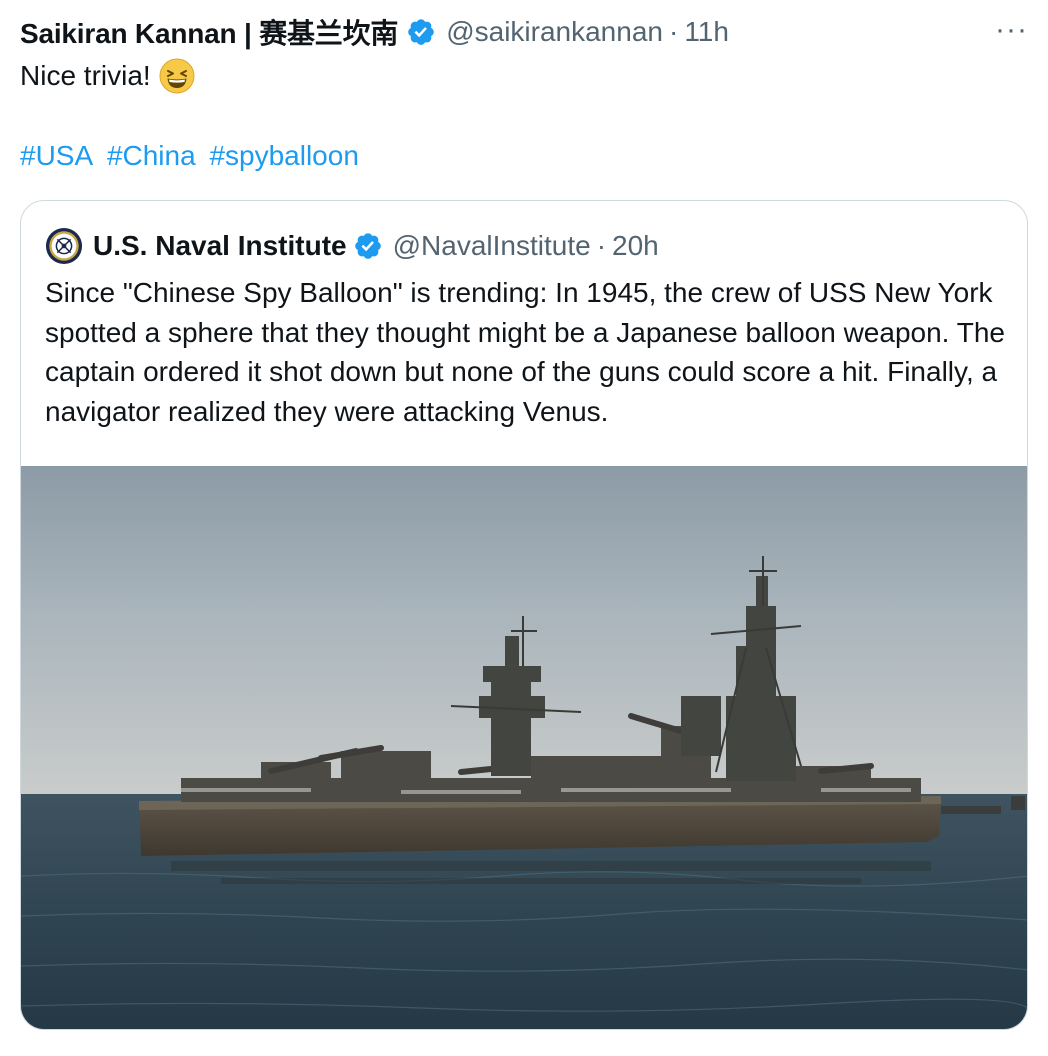 The image size is (1048, 1056). What do you see at coordinates (209, 32) in the screenshot?
I see `author-name: Saikiran Kannan | 赛基兰坎南` at bounding box center [209, 32].